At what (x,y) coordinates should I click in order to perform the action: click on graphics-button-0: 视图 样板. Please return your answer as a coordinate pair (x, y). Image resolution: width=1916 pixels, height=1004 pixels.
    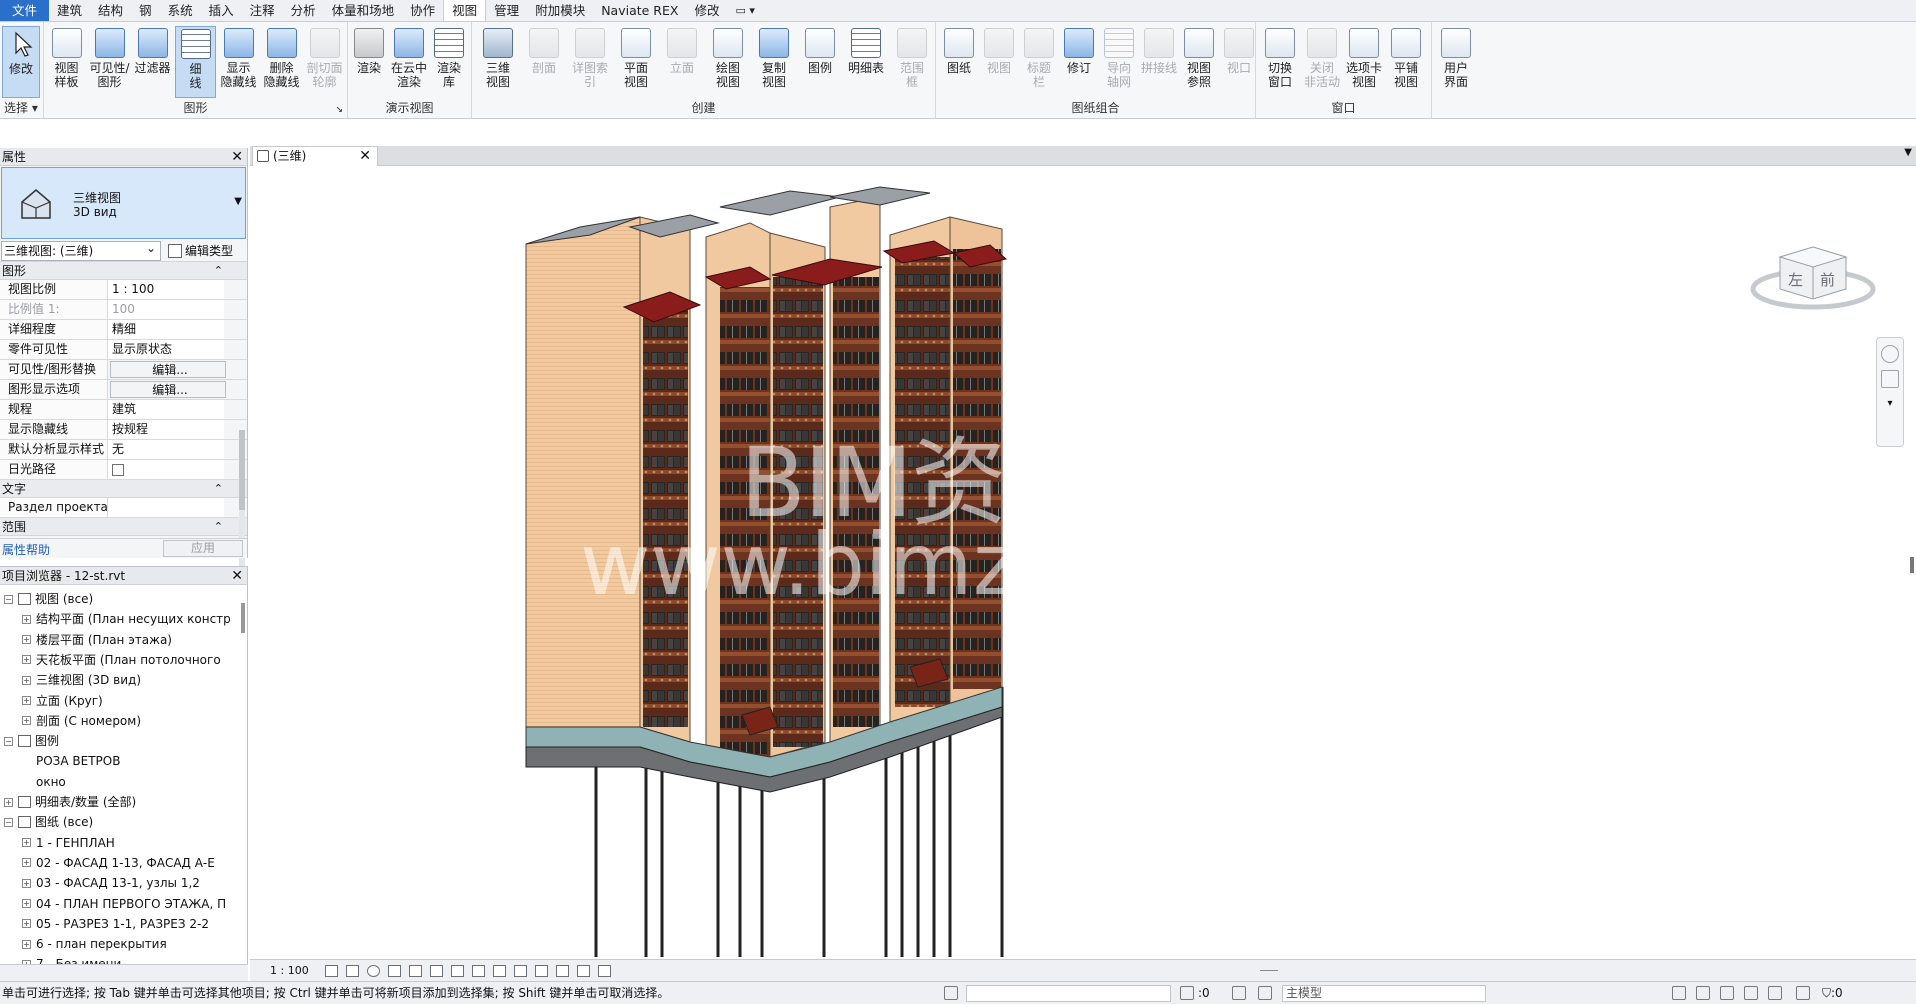
    Looking at the image, I should click on (66, 62).